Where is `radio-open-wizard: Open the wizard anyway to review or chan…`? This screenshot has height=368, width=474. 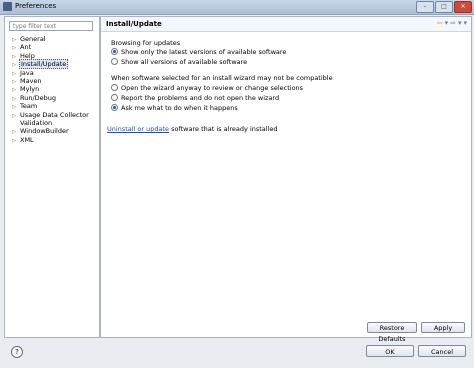
radio-open-wizard: Open the wizard anyway to review or chan… is located at coordinates (207, 87).